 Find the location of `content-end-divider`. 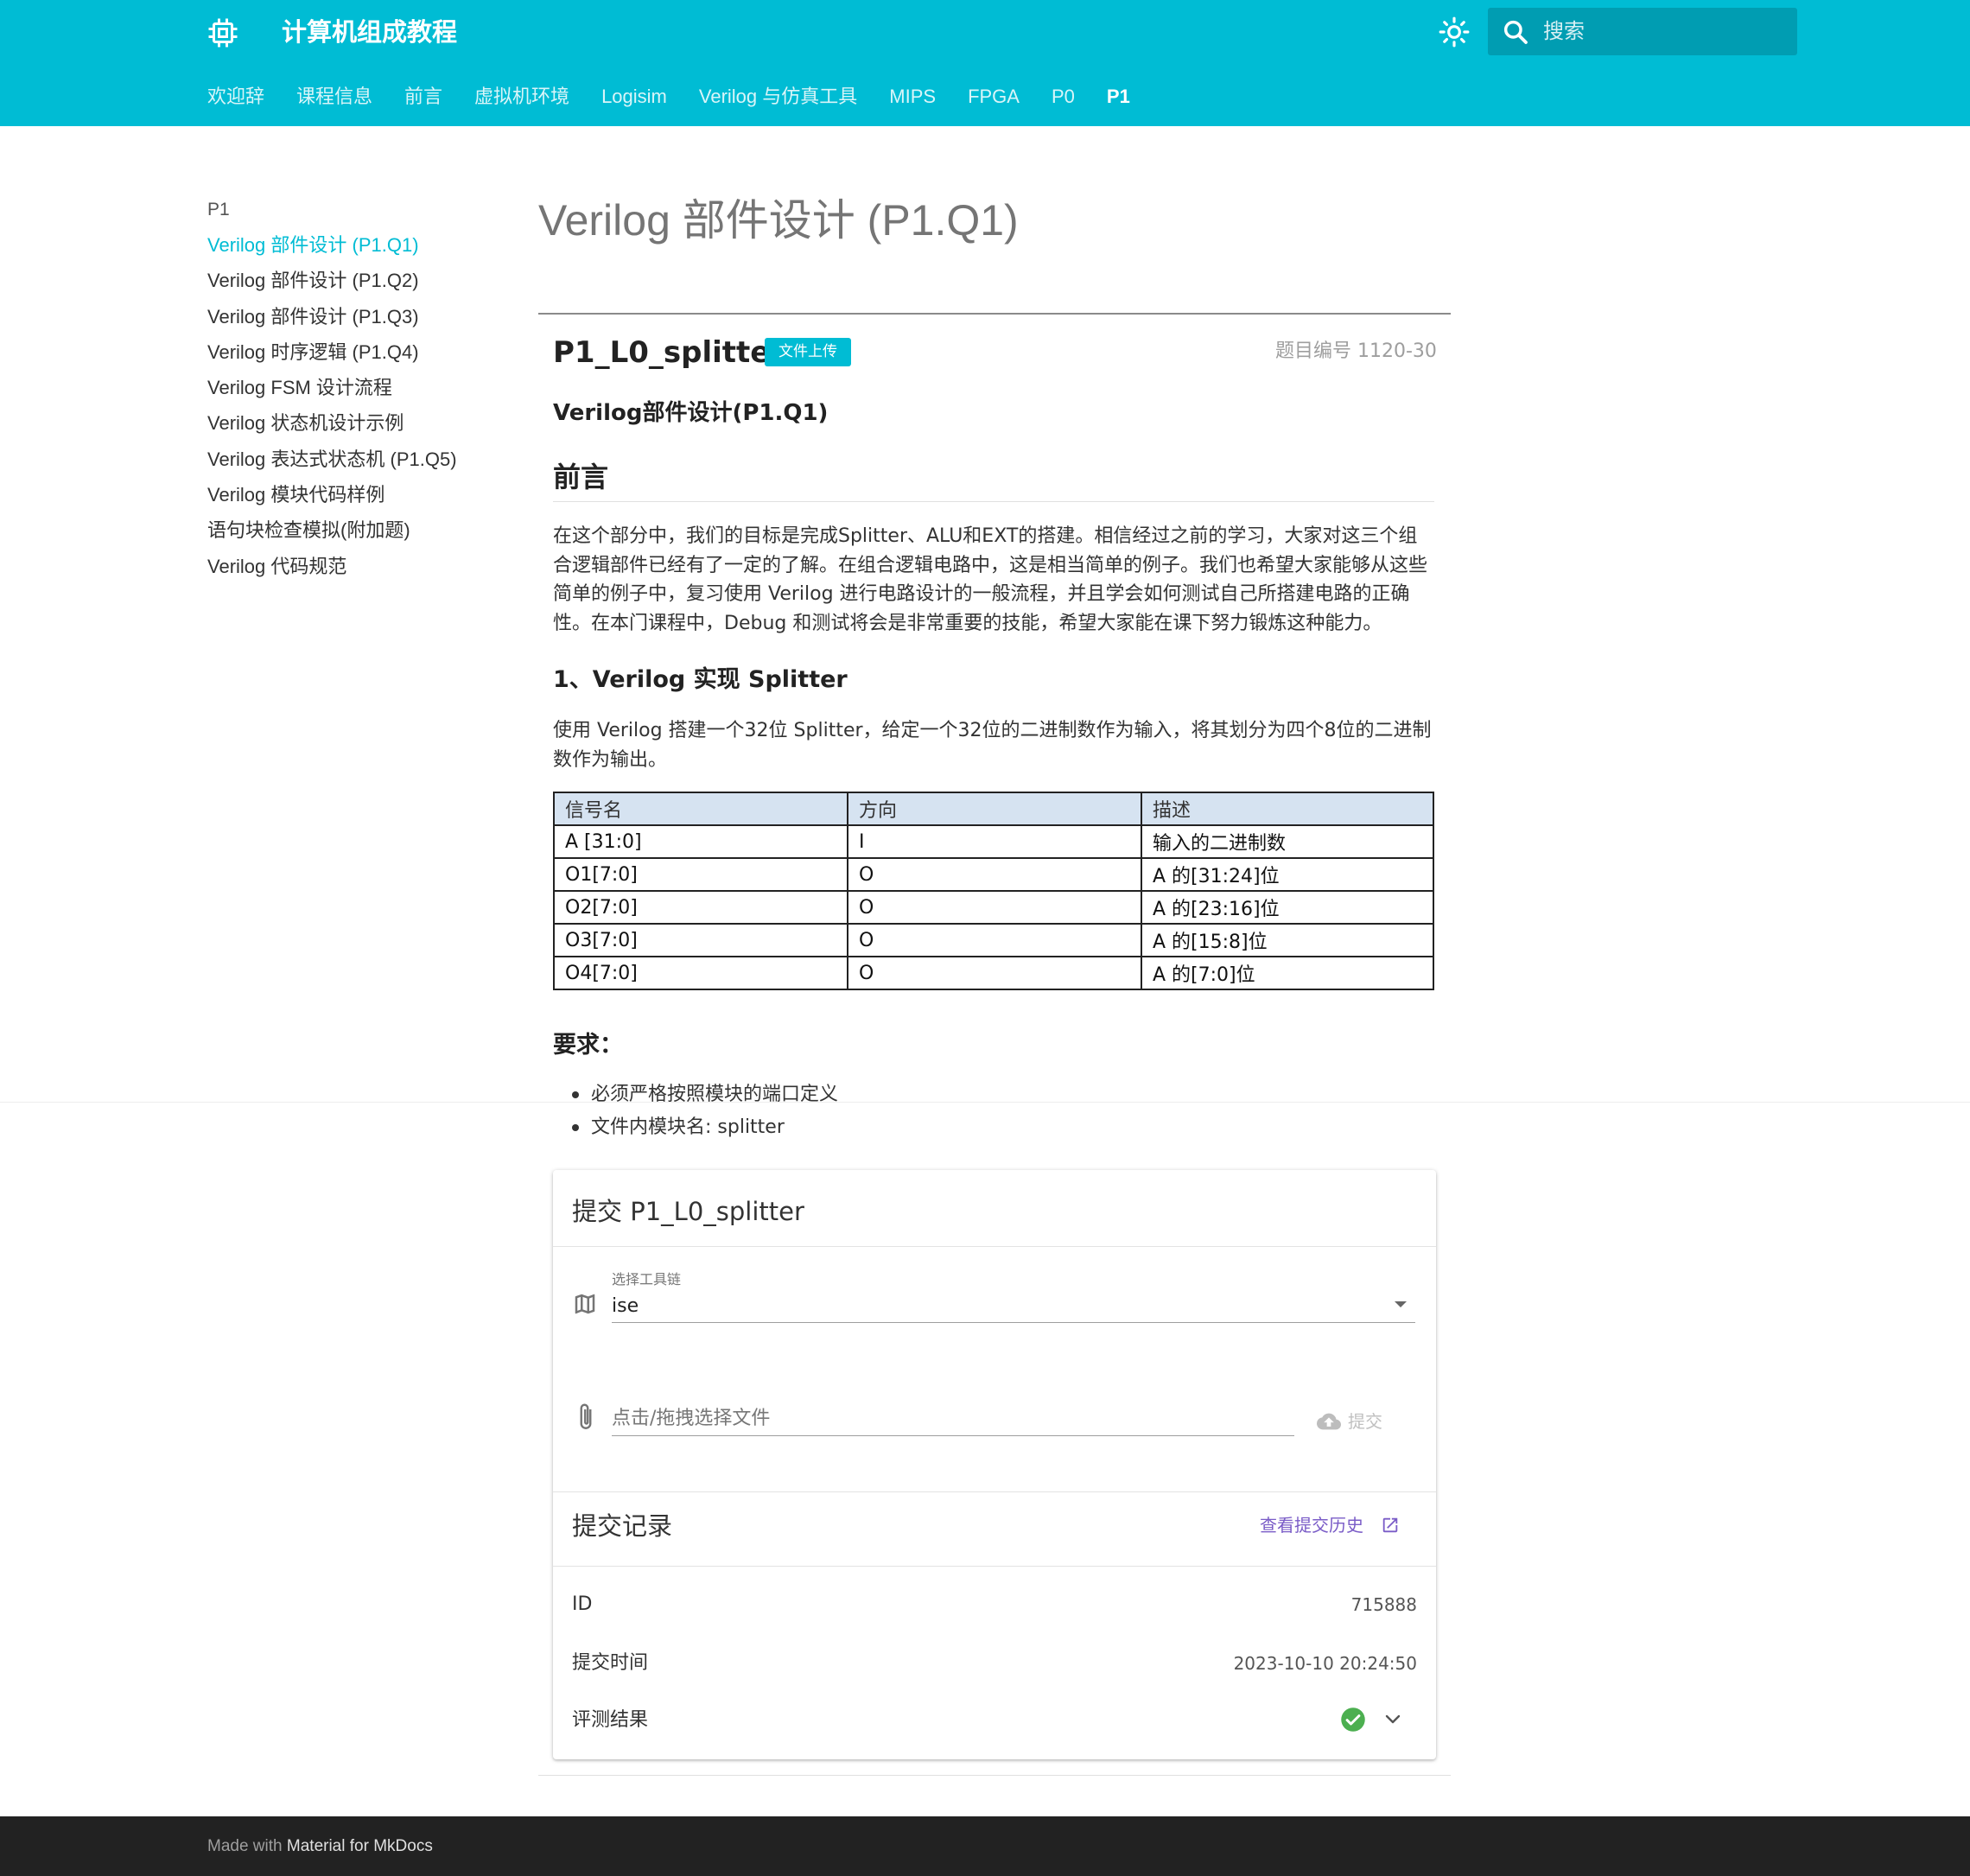

content-end-divider is located at coordinates (994, 1775).